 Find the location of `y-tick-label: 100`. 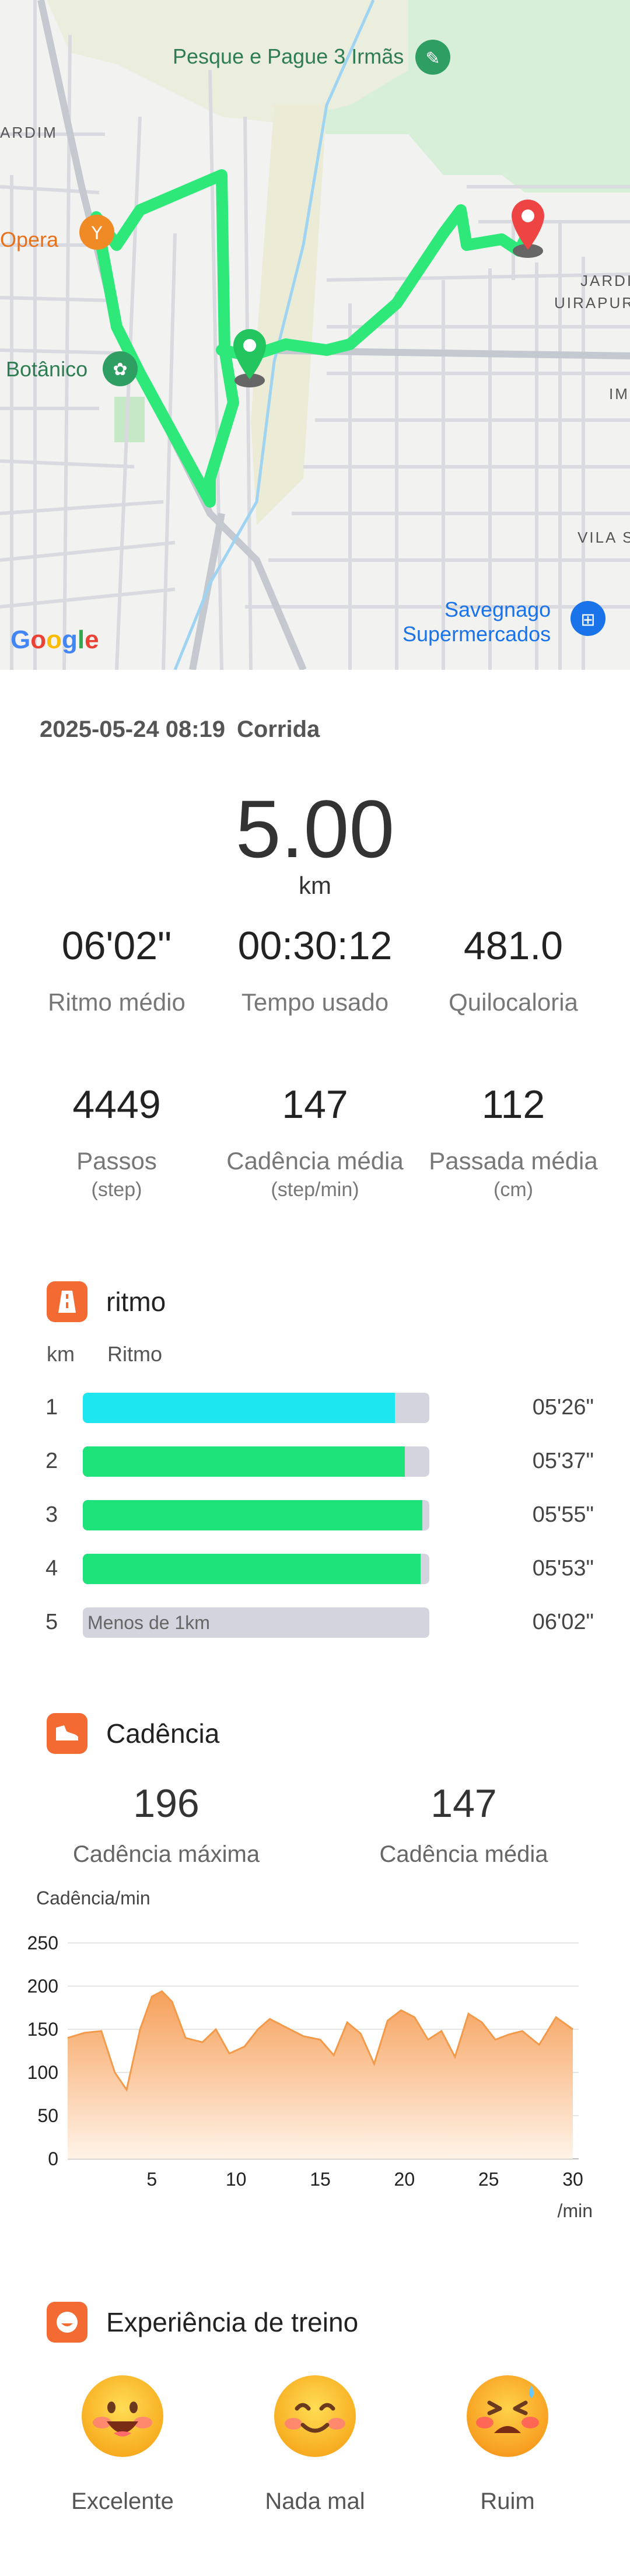

y-tick-label: 100 is located at coordinates (42, 2072).